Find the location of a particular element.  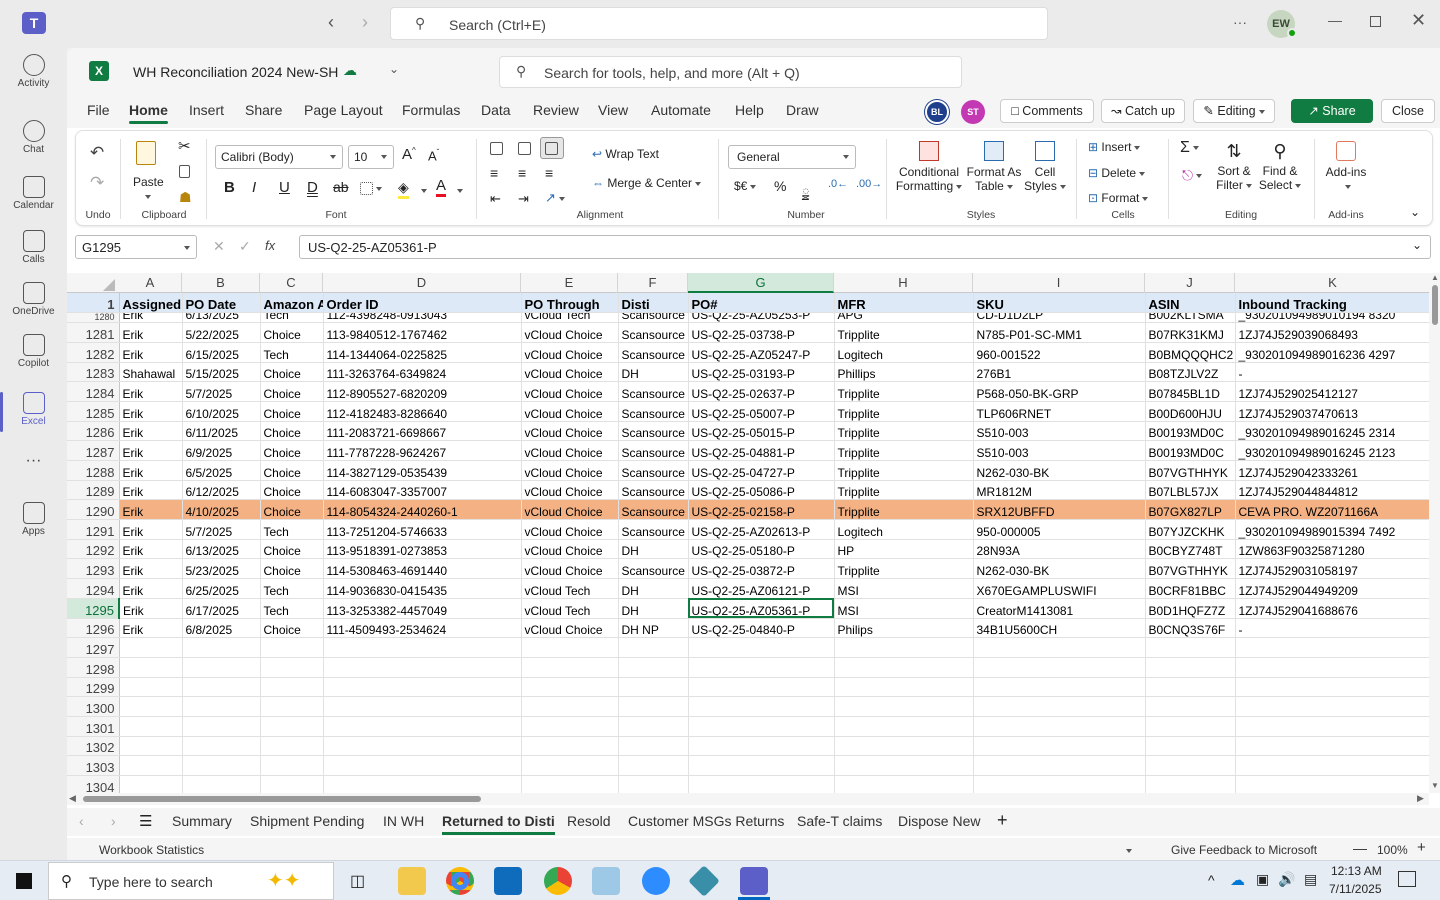

app2-icon is located at coordinates (704, 881).